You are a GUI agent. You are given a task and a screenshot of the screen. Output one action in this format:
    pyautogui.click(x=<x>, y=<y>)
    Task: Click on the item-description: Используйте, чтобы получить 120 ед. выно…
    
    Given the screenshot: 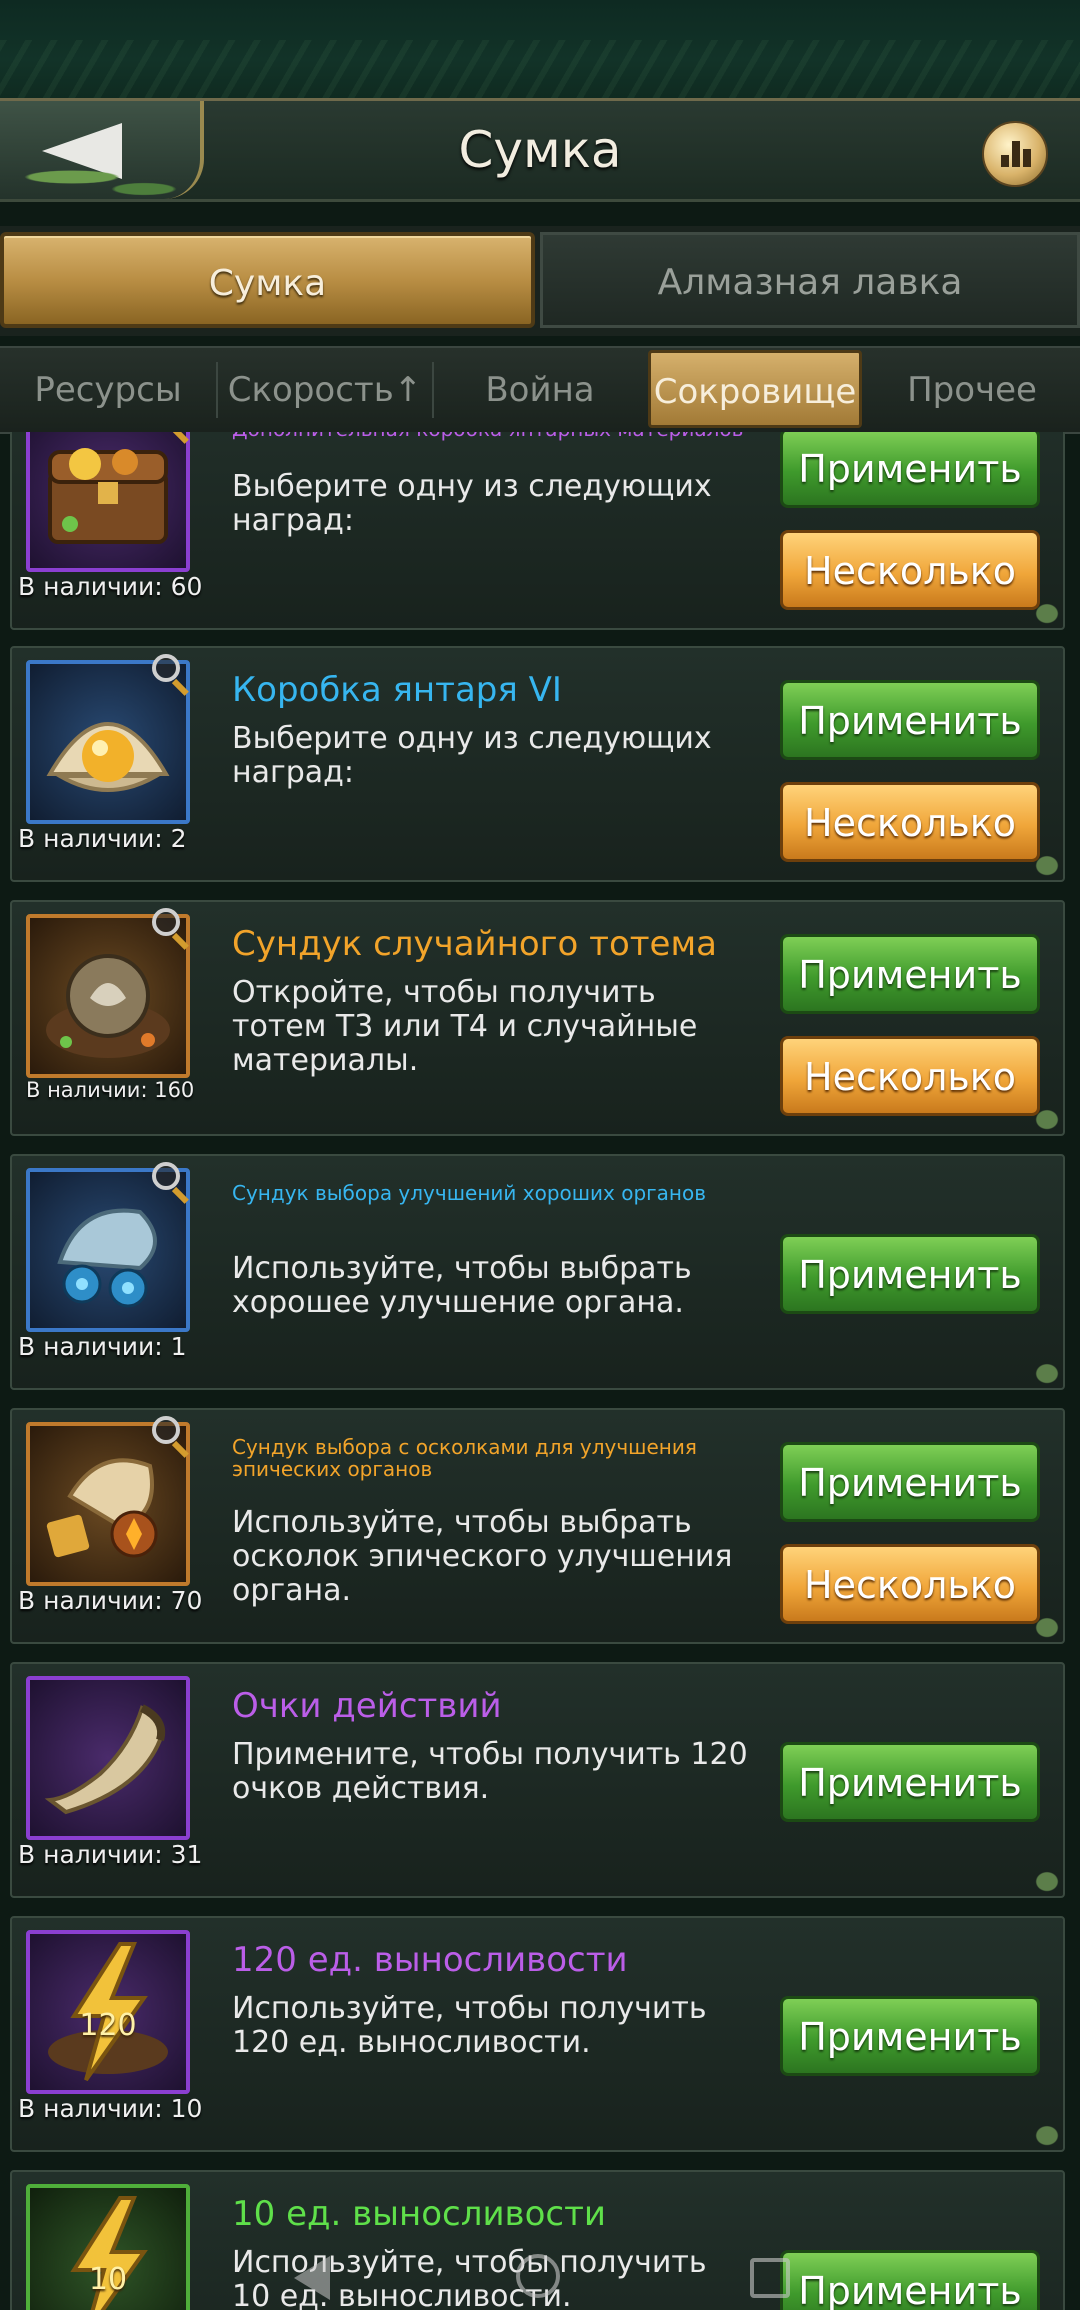 What is the action you would take?
    pyautogui.click(x=469, y=2025)
    